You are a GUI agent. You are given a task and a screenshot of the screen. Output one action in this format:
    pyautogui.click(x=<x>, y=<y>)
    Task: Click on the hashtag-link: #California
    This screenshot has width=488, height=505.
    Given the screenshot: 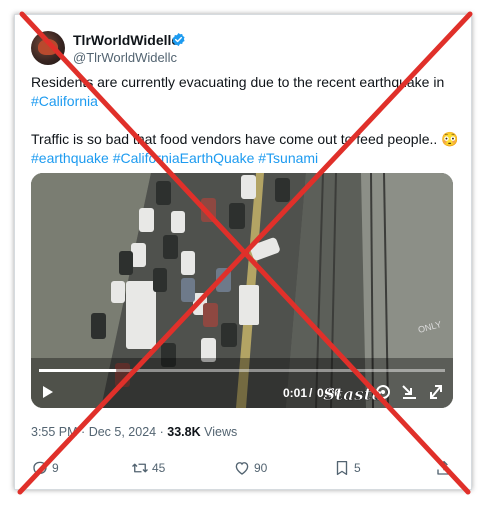 What is the action you would take?
    pyautogui.click(x=241, y=101)
    